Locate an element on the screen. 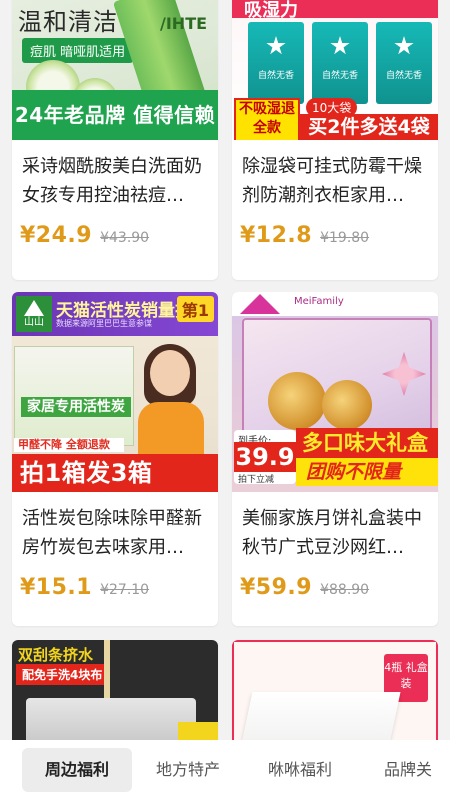 Image resolution: width=450 pixels, height=800 pixels. promo-banner: 多口味大礼盒 is located at coordinates (367, 443).